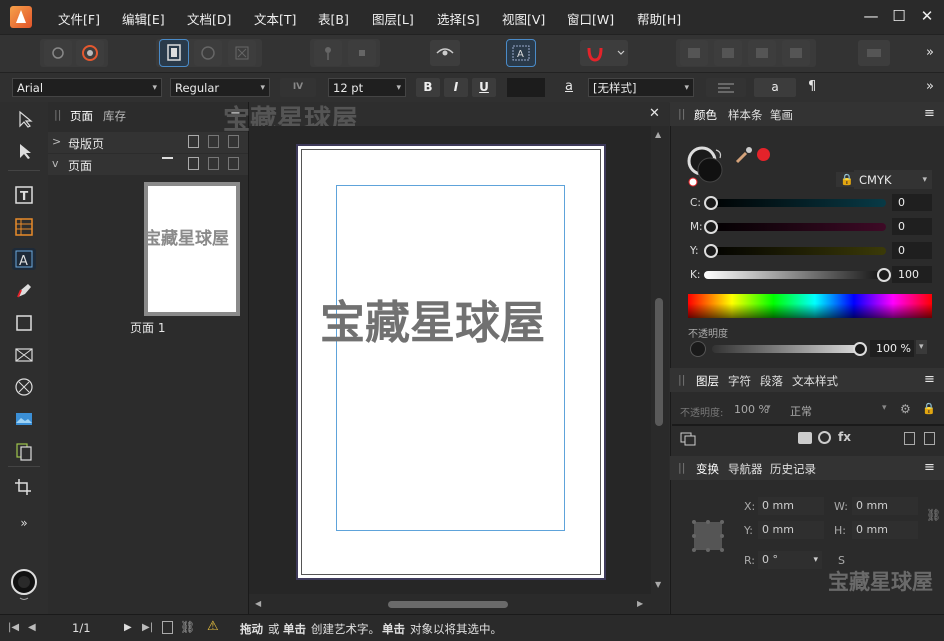 The height and width of the screenshot is (641, 944). I want to click on x-field: 0 mm, so click(791, 506).